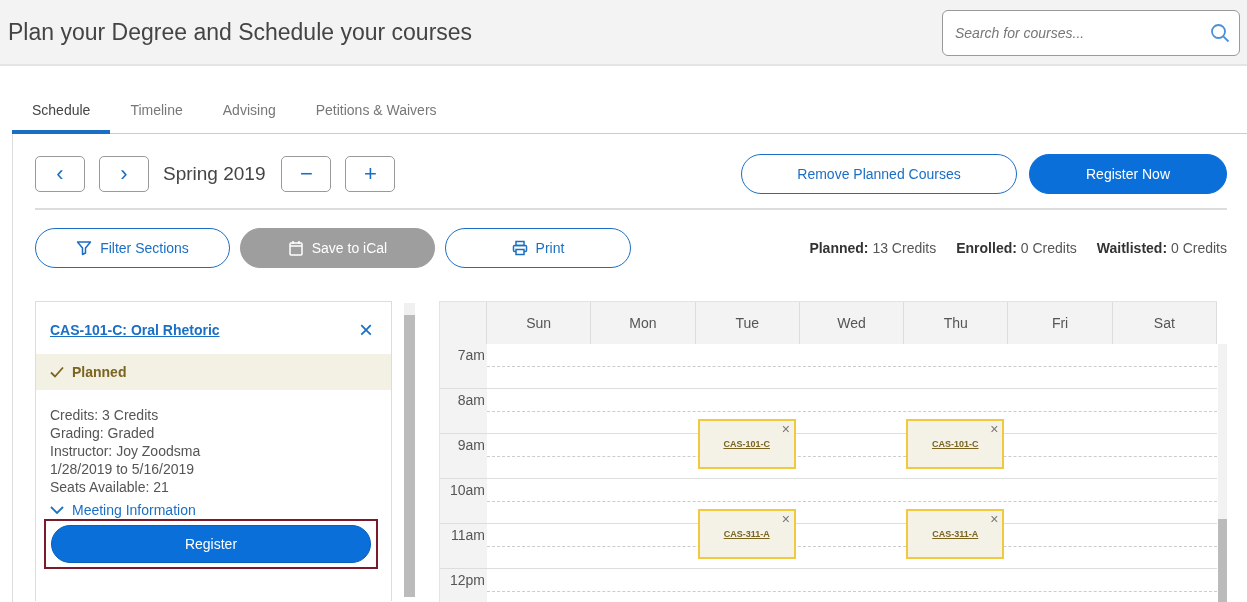  I want to click on day-header: Wed, so click(852, 323).